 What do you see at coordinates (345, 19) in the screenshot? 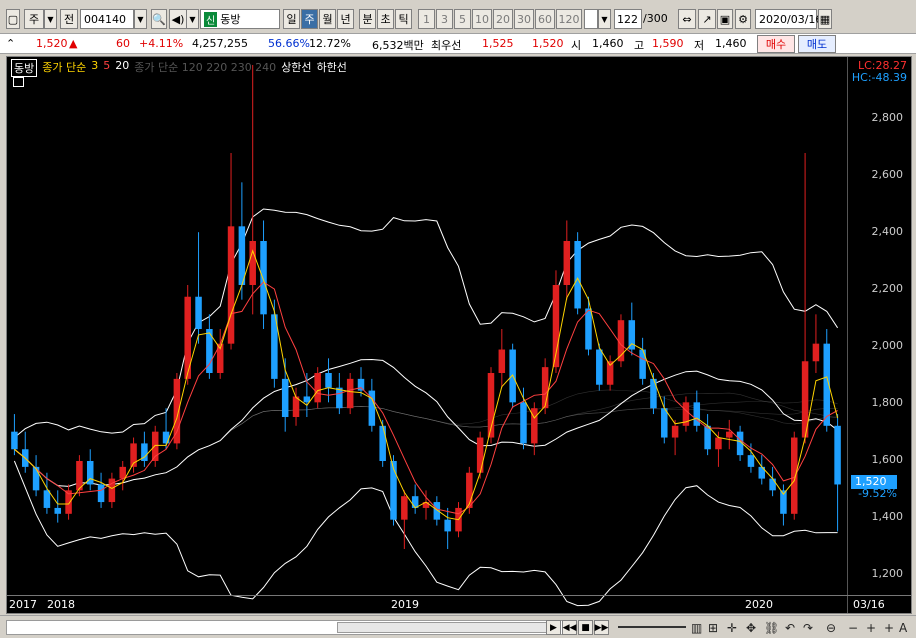
I see `period-year-button: 년` at bounding box center [345, 19].